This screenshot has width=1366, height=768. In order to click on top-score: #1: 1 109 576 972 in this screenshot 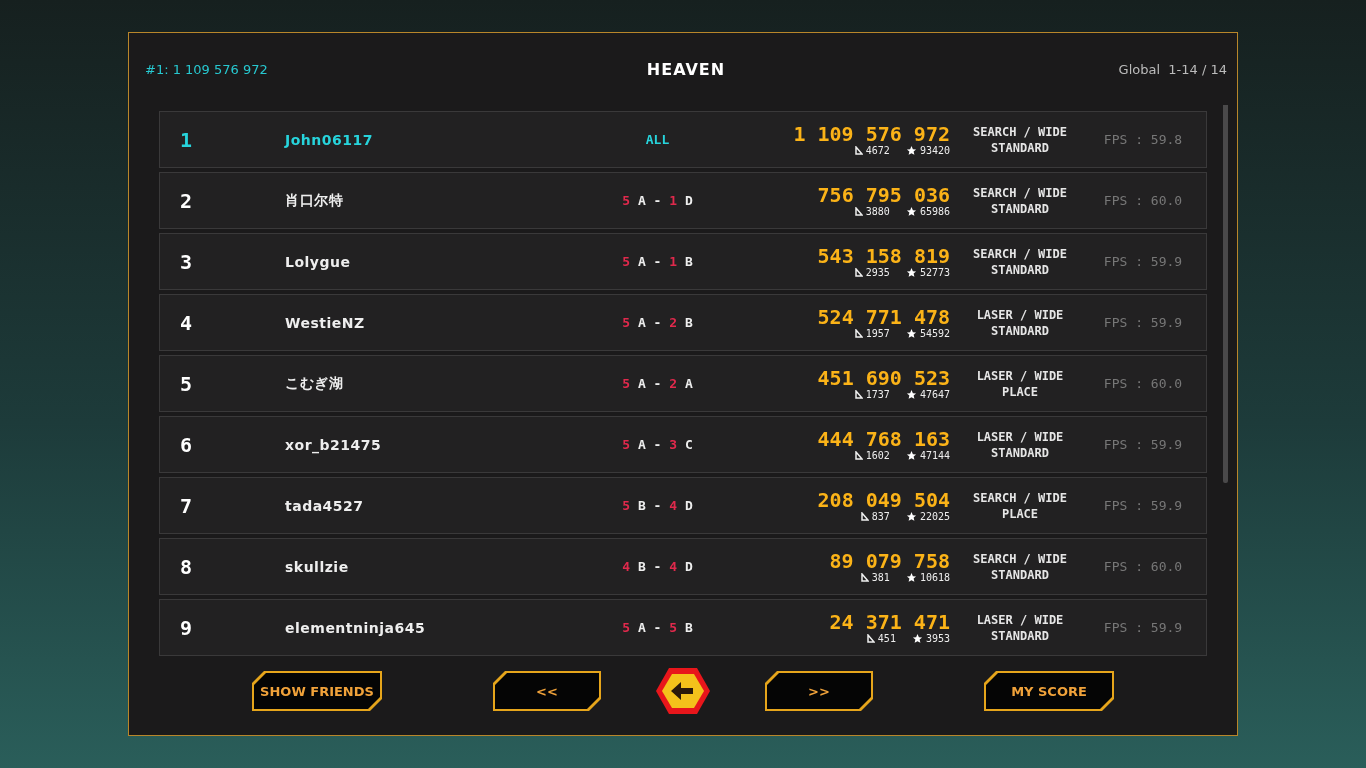, I will do `click(207, 69)`.